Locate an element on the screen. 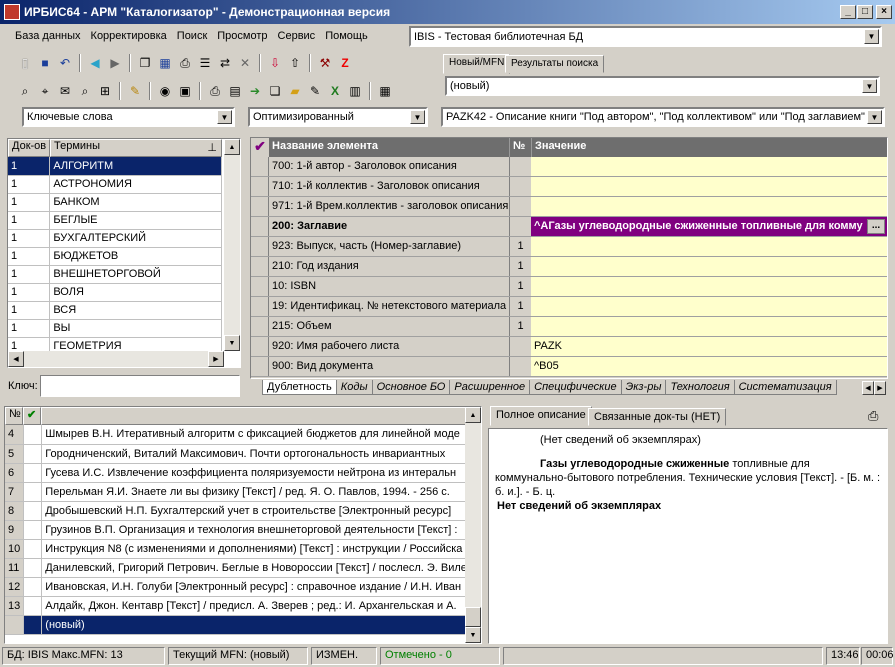 Image resolution: width=895 pixels, height=667 pixels. delete-icon: ✕ is located at coordinates (245, 63).